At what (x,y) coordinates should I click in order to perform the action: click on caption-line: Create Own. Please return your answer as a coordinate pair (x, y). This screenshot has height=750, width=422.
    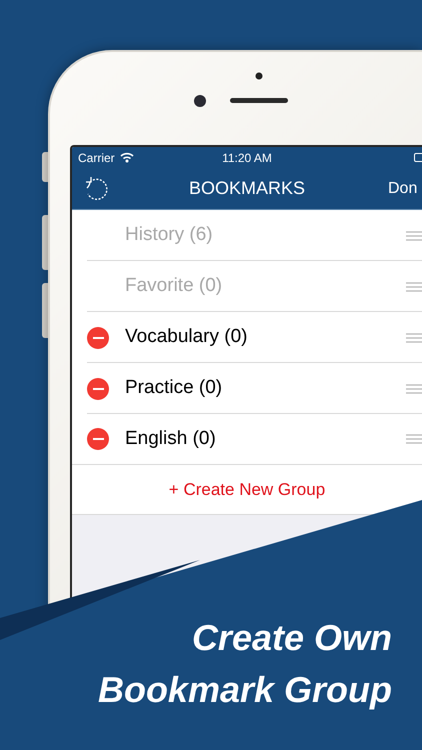
    Looking at the image, I should click on (292, 638).